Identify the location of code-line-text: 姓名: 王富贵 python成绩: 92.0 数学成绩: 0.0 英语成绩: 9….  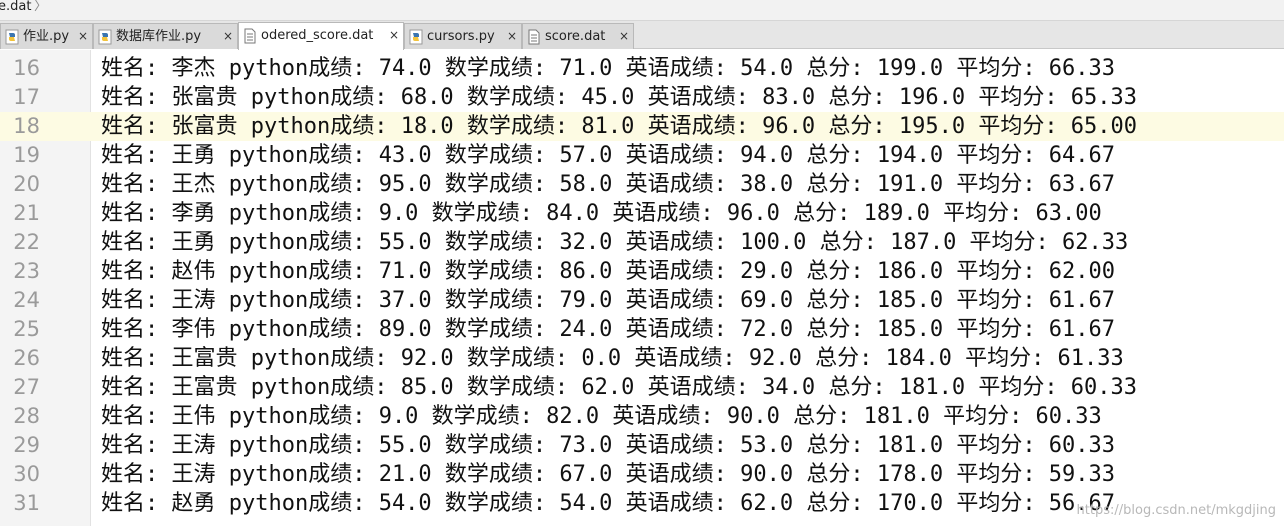
(612, 358).